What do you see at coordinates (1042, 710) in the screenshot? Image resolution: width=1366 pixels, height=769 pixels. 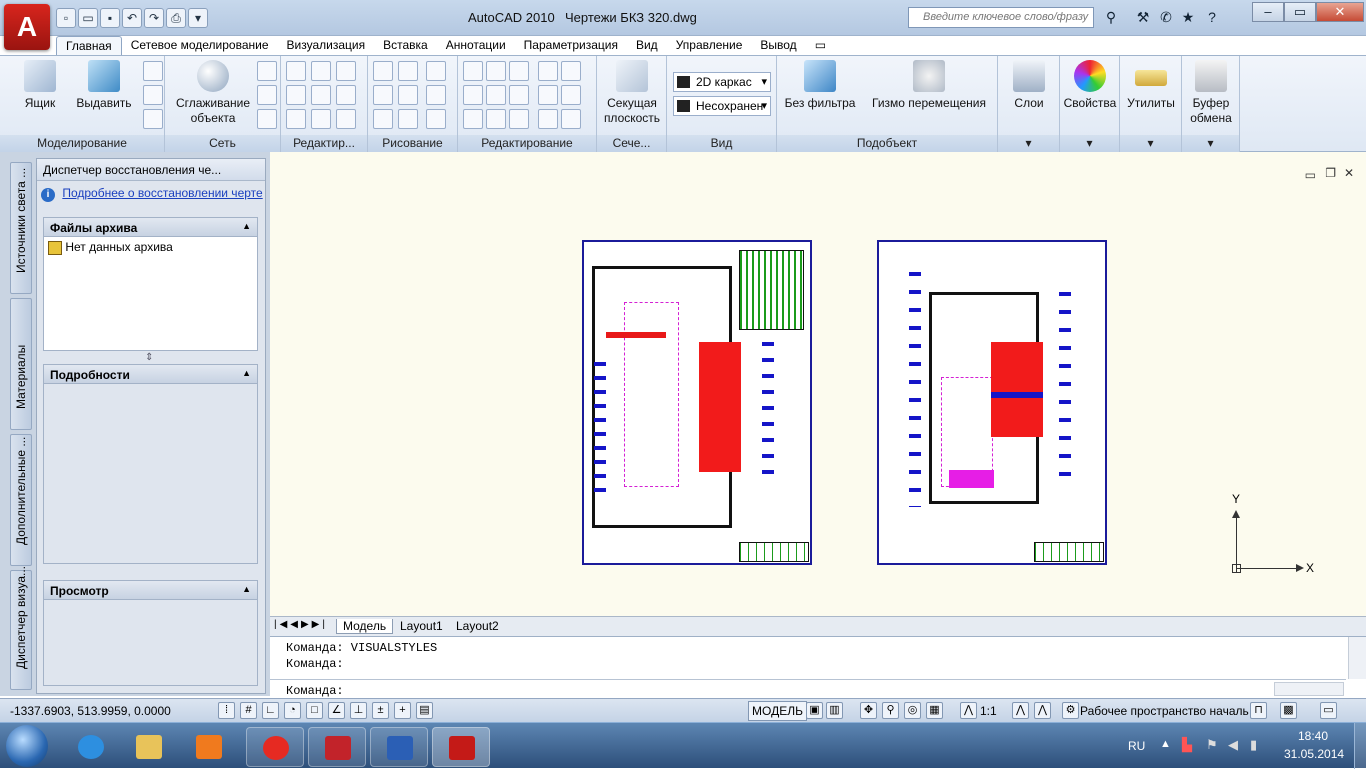 I see `auto-scale-icon: ⋀` at bounding box center [1042, 710].